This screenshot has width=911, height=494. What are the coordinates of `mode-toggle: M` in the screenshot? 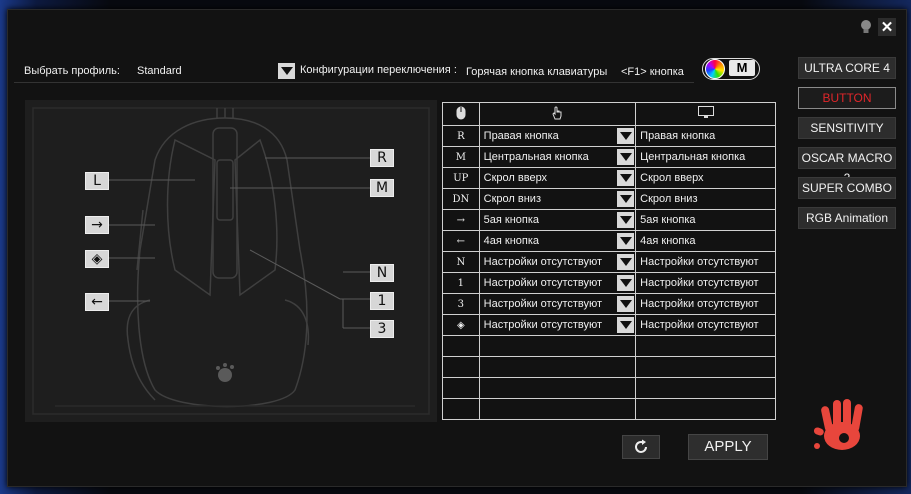 It's located at (731, 69).